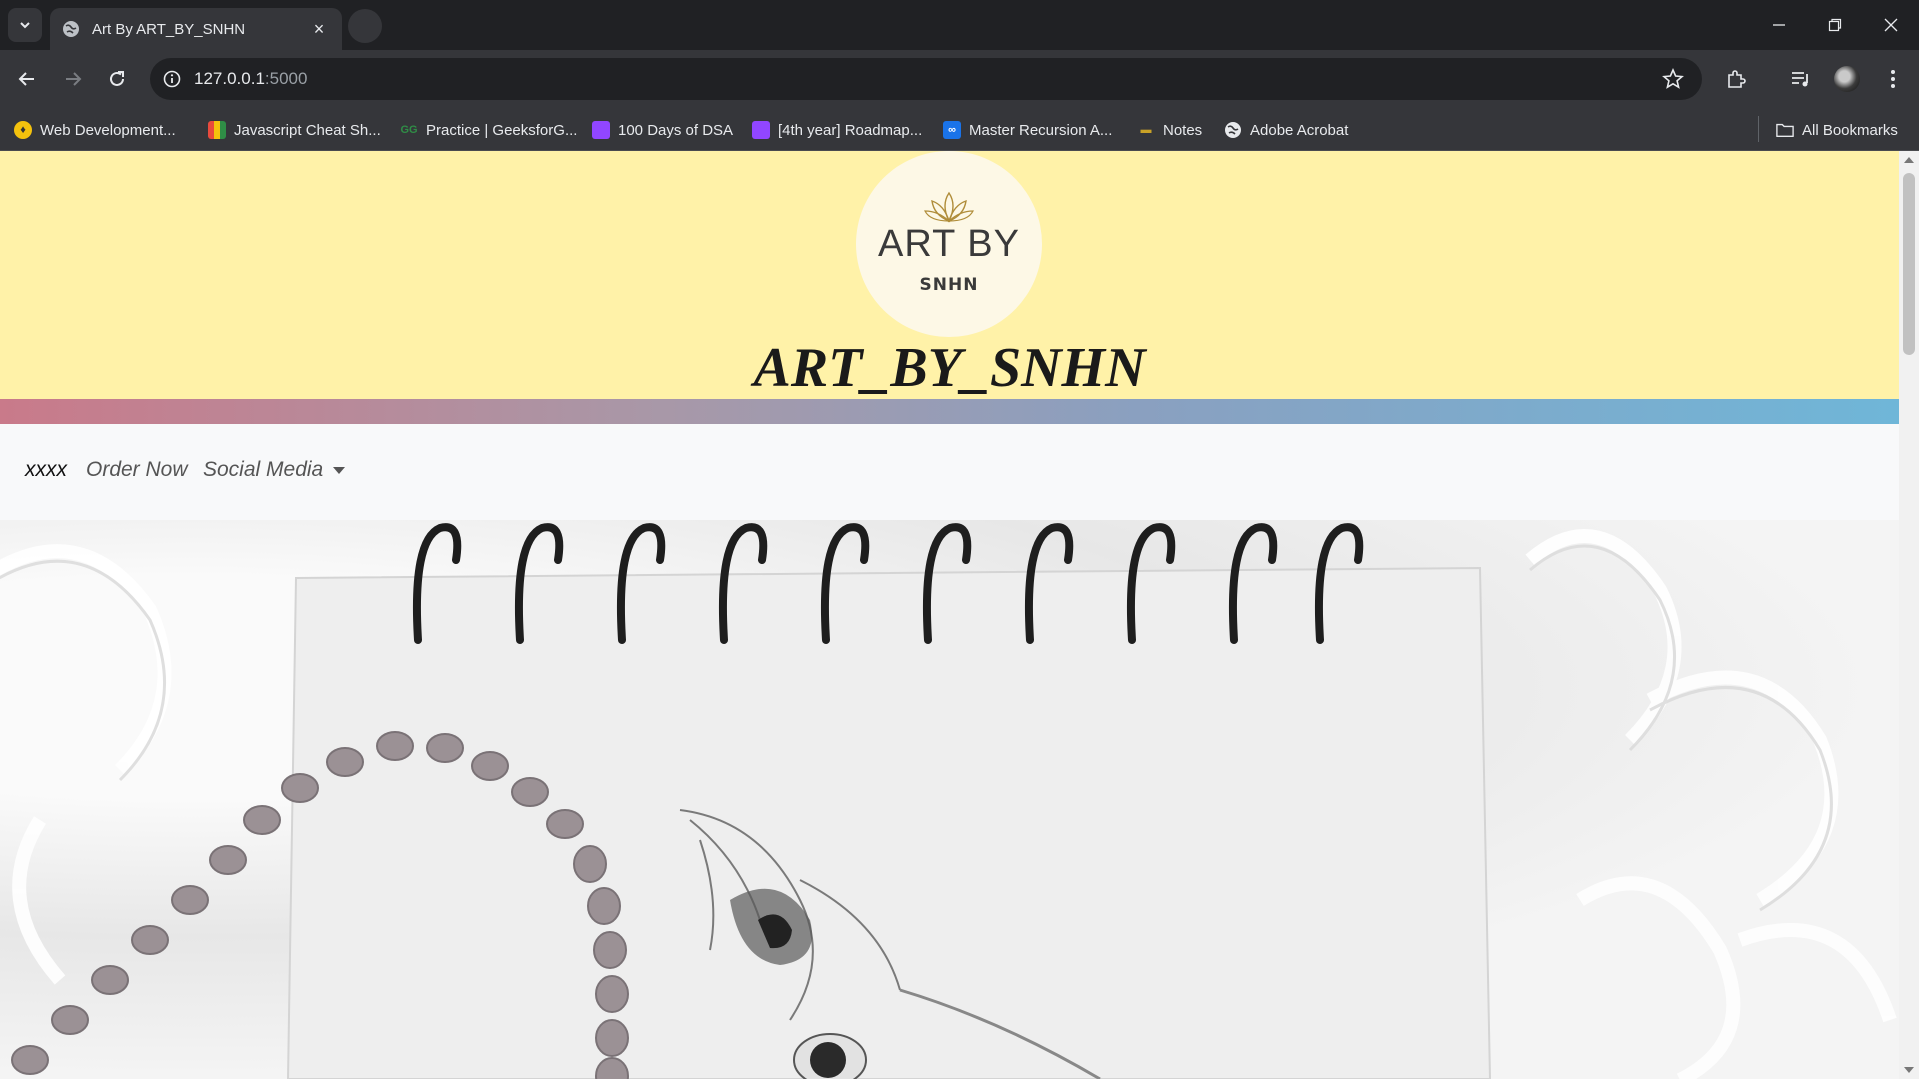 This screenshot has width=1919, height=1079. What do you see at coordinates (319, 29) in the screenshot?
I see `tab-close-button: ×` at bounding box center [319, 29].